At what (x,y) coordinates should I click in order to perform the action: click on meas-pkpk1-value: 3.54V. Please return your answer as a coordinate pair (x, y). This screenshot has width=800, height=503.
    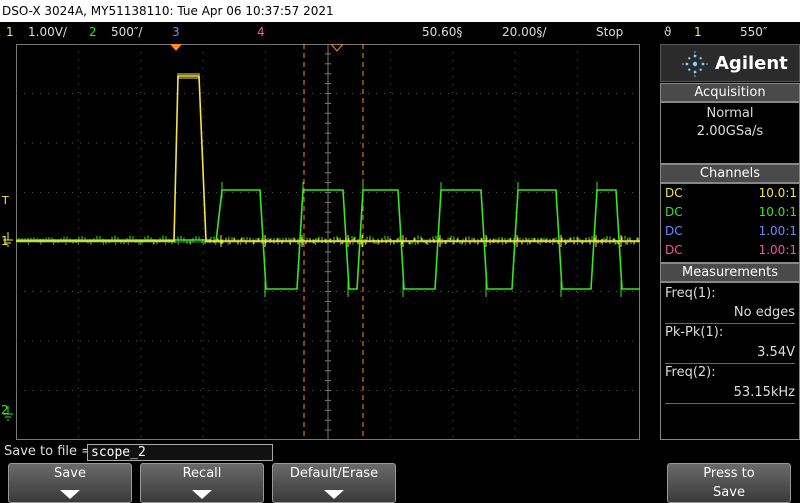
    Looking at the image, I should click on (776, 352).